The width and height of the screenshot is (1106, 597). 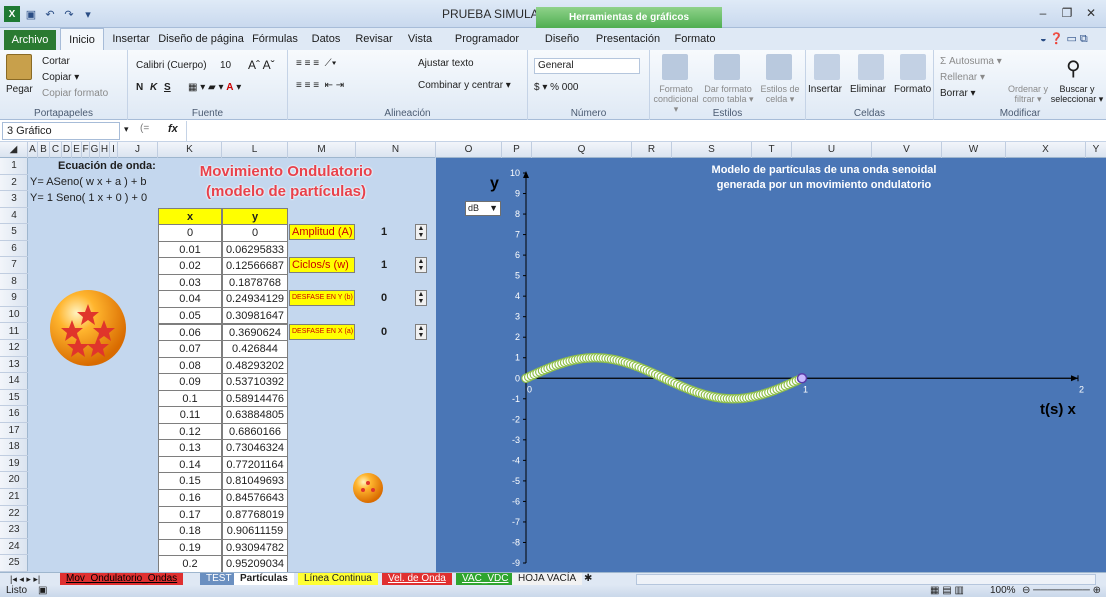 I want to click on table-cell-y: 0.3690624, so click(x=255, y=332).